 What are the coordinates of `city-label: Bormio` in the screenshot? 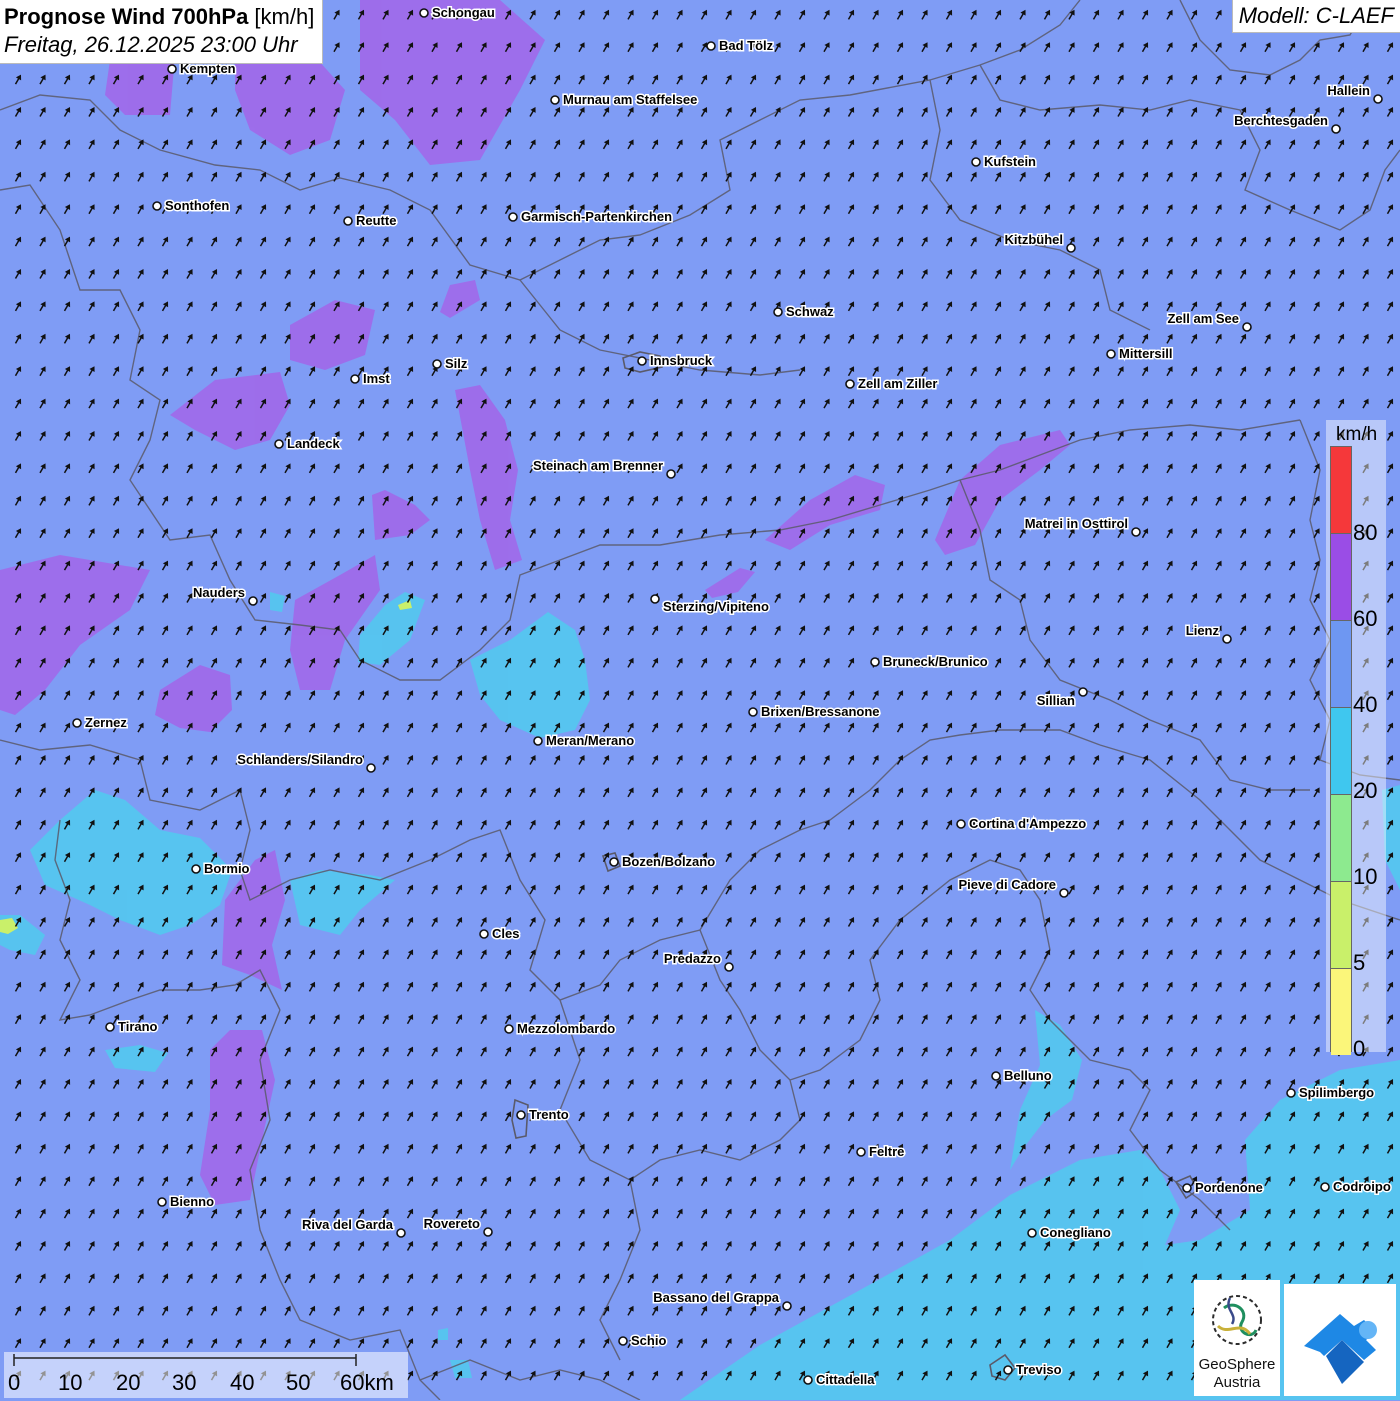 It's located at (227, 868).